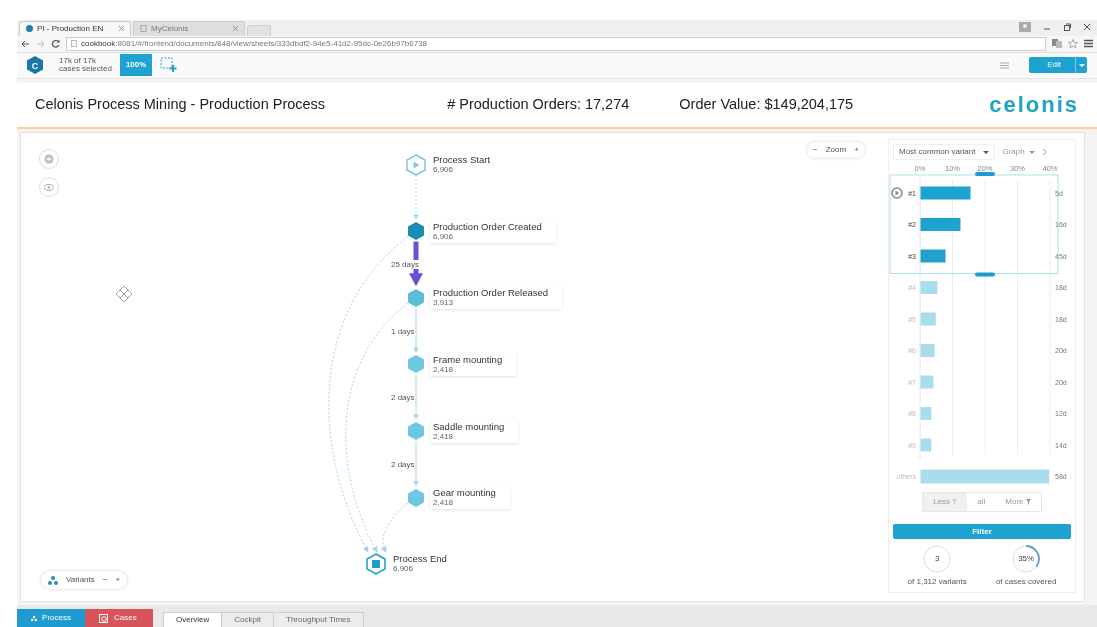  I want to click on activity-name: Process Start, so click(462, 160).